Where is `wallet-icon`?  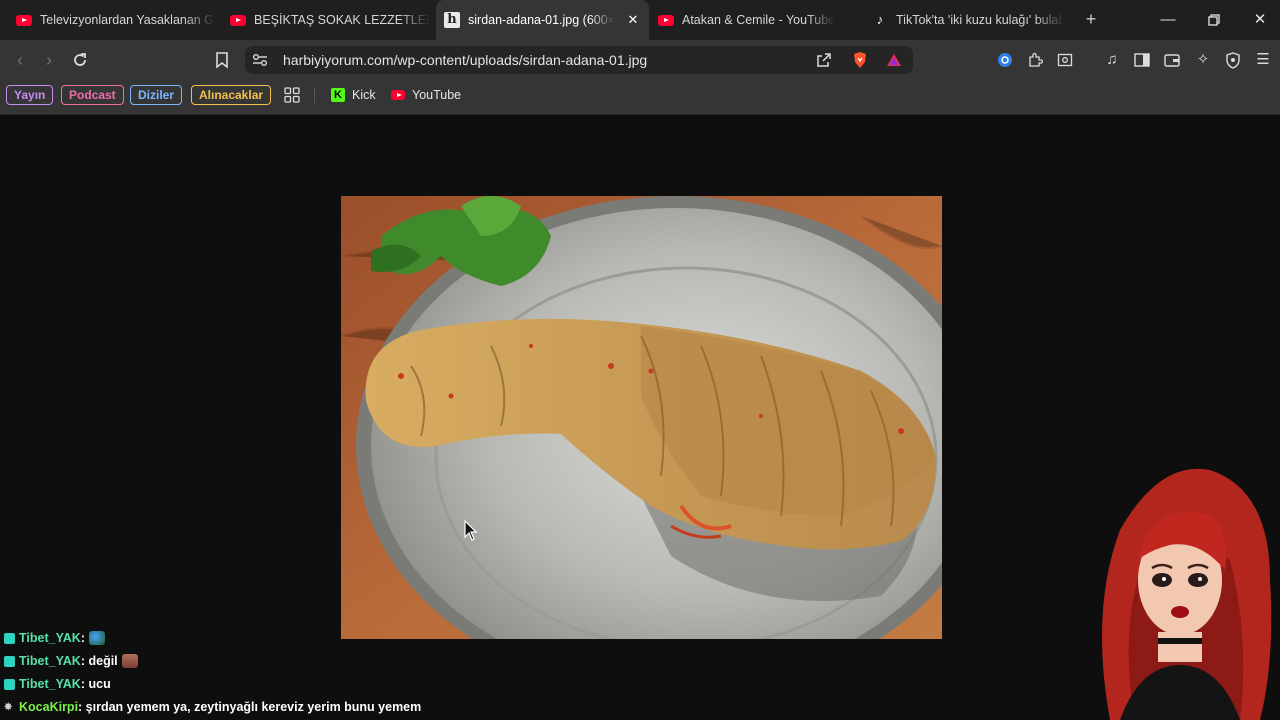 wallet-icon is located at coordinates (1172, 60).